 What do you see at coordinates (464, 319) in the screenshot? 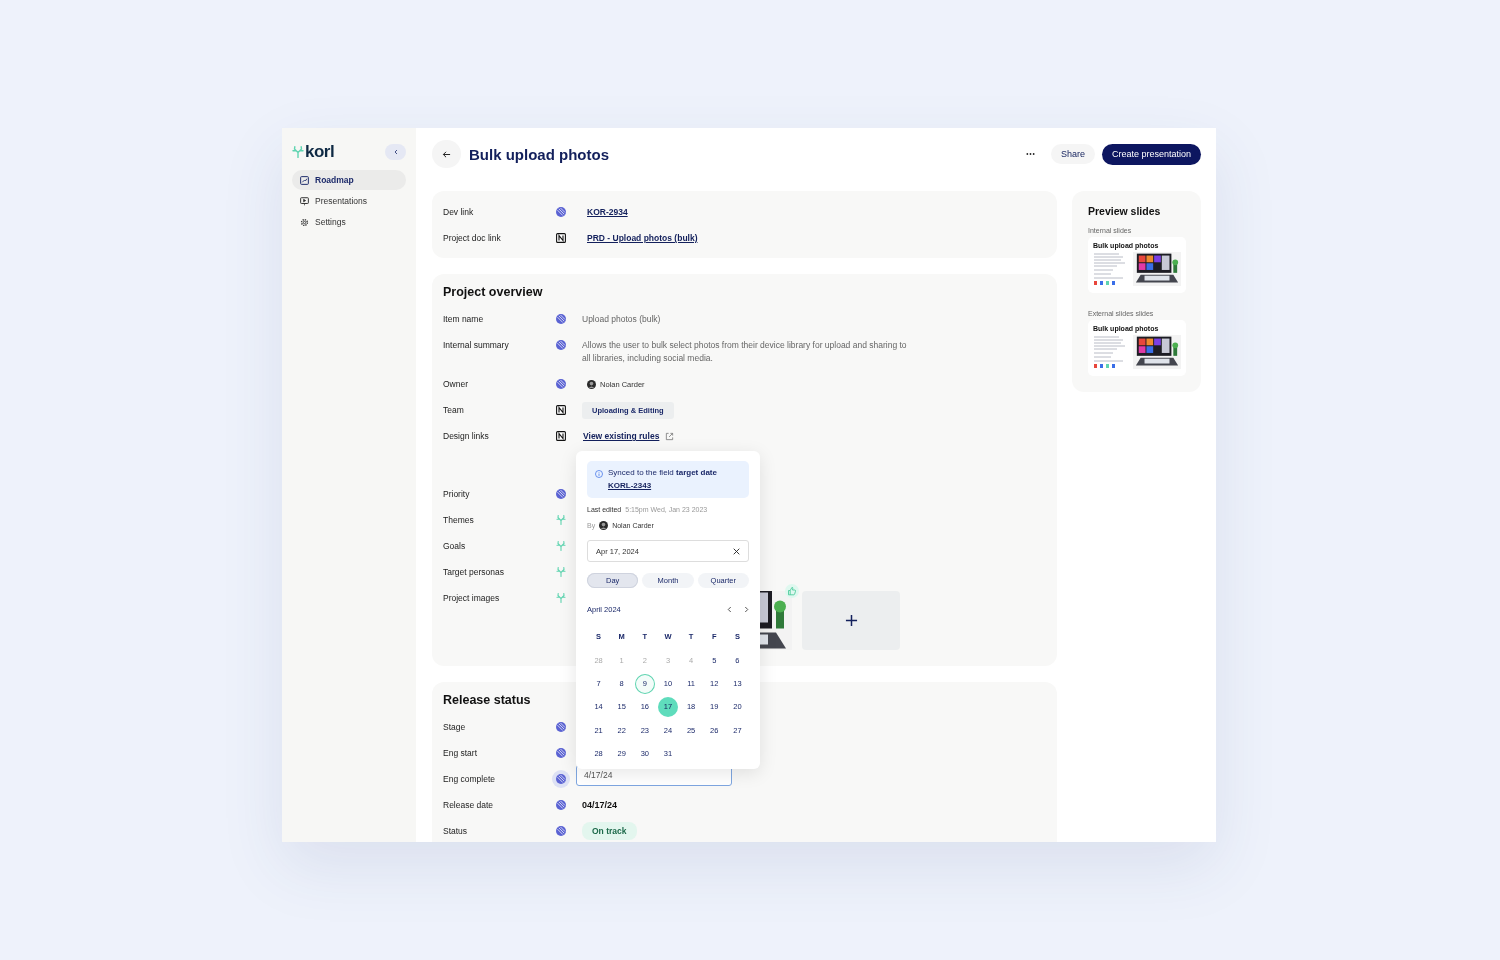
I see `field-label: Item name` at bounding box center [464, 319].